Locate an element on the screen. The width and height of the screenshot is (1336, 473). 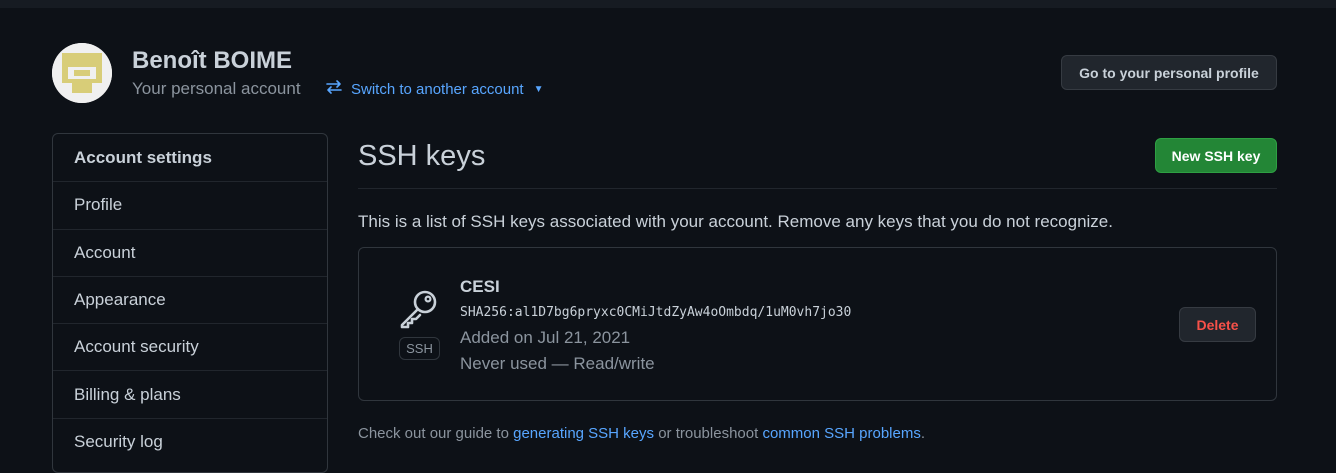
account-type-label: Your personal account is located at coordinates (216, 88).